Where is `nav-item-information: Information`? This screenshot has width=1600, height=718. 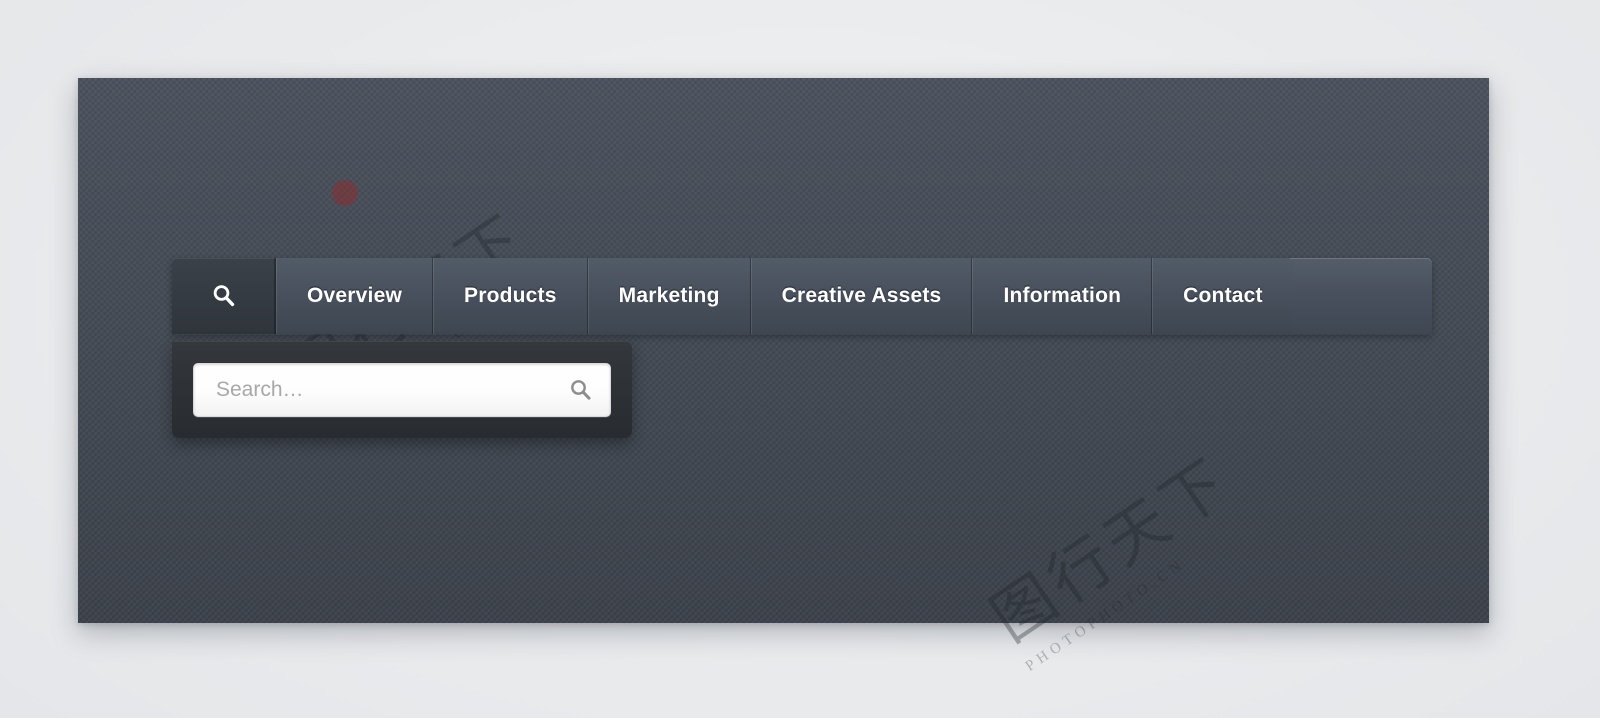 nav-item-information: Information is located at coordinates (1062, 296).